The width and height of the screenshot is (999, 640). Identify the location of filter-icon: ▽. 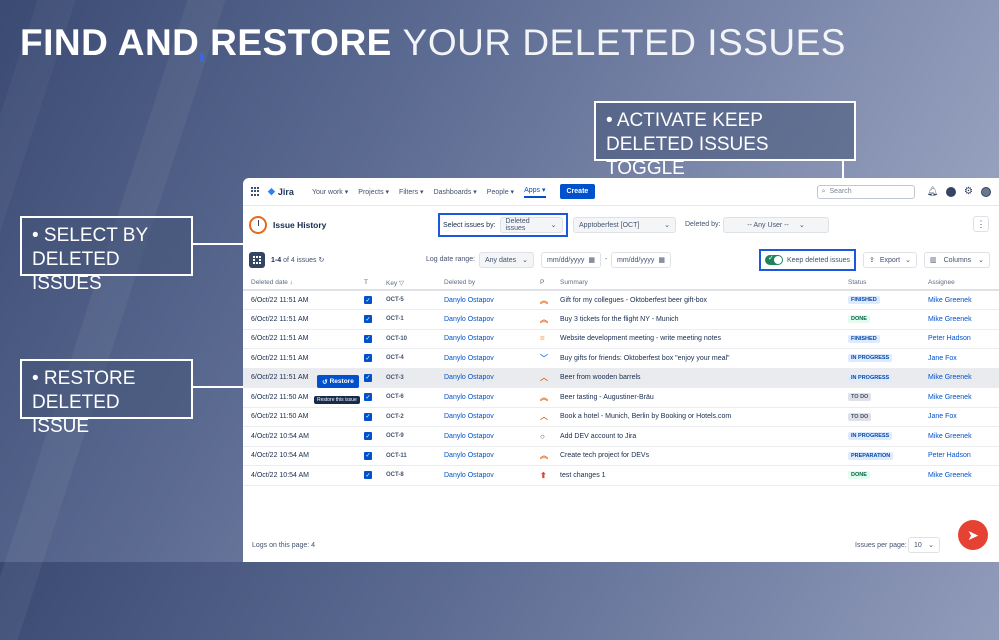
(401, 283).